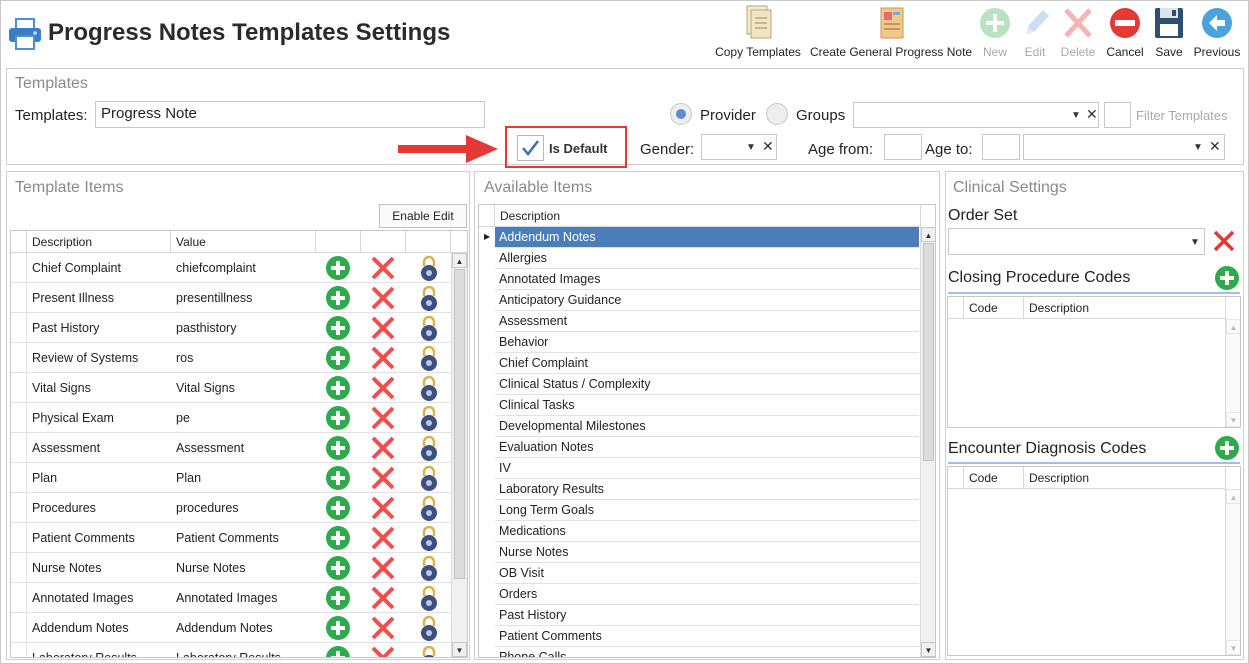  Describe the element at coordinates (707, 531) in the screenshot. I see `list-item: Medications` at that location.